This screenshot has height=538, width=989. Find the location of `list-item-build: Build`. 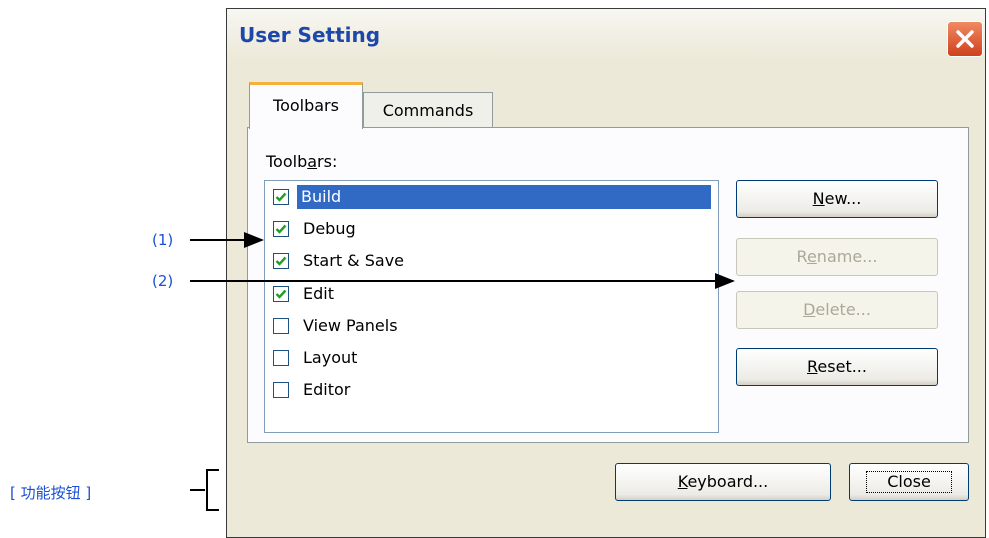

list-item-build: Build is located at coordinates (491, 198).